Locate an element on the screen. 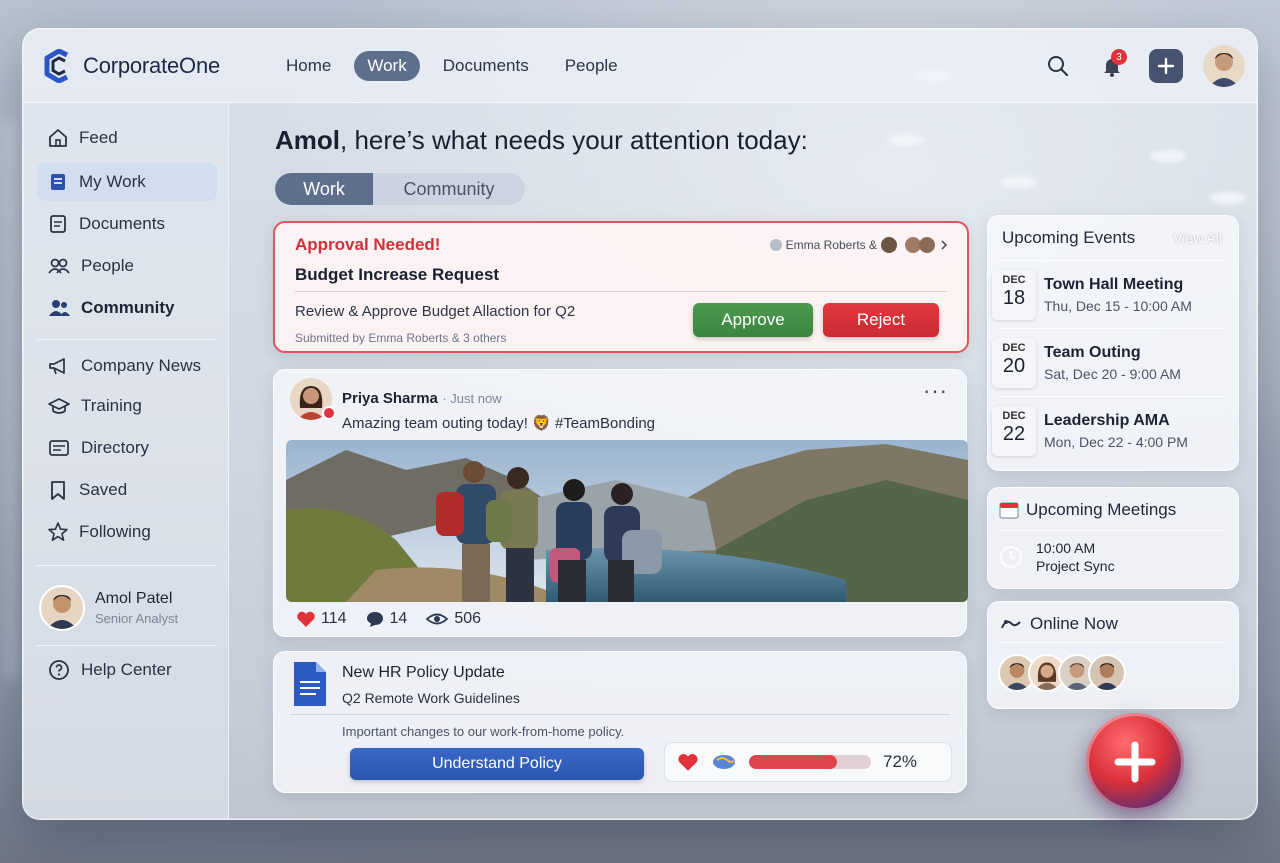  sidebar-item-documents: Documents is located at coordinates (127, 224).